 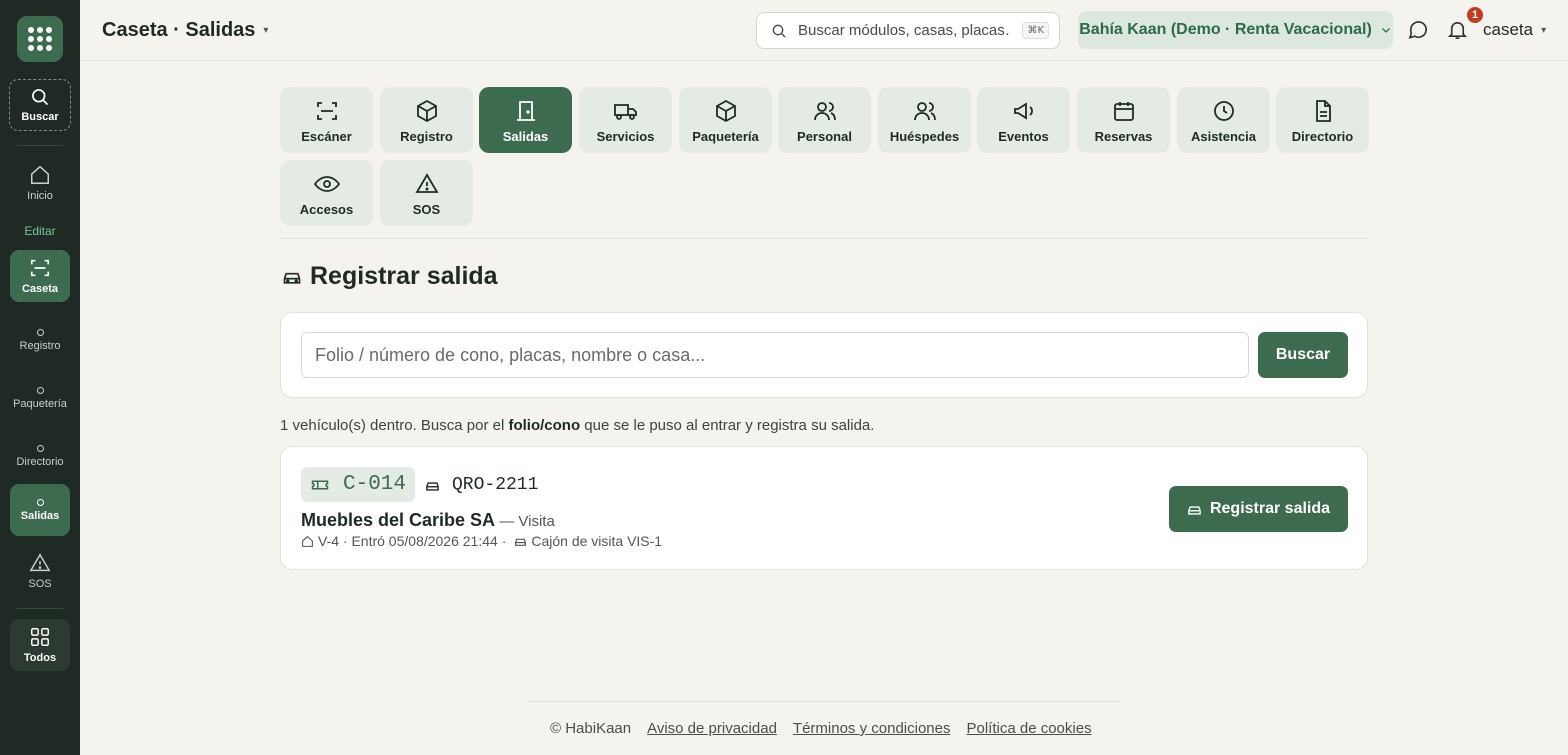 I want to click on folio-search-card: Buscar, so click(x=824, y=355).